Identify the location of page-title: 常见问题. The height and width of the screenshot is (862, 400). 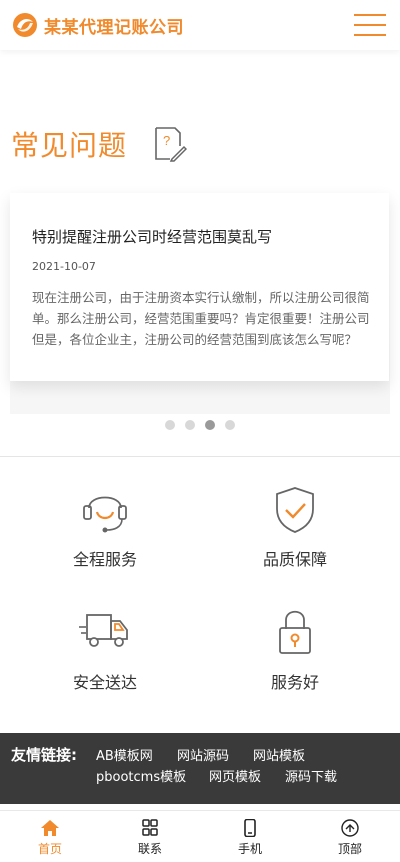
(69, 145).